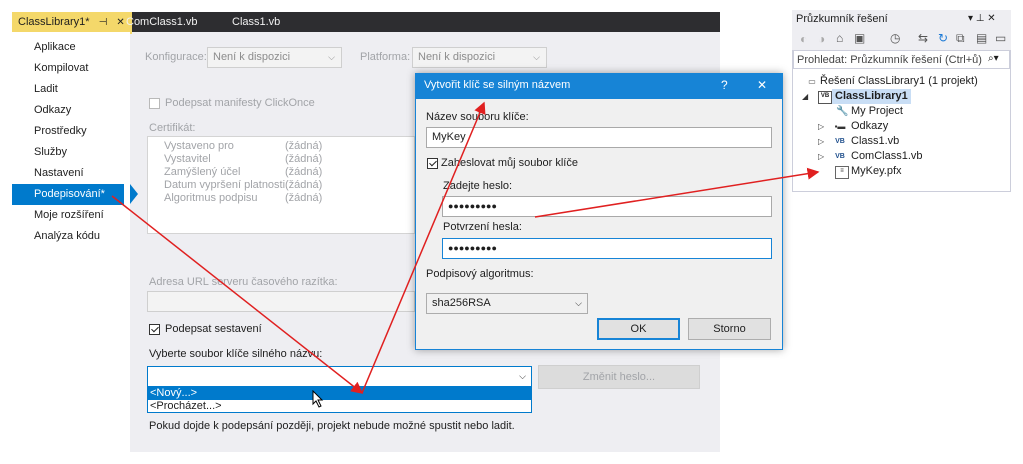 The image size is (1023, 464). Describe the element at coordinates (252, 57) in the screenshot. I see `configuration-value: Není k dispozici` at that location.